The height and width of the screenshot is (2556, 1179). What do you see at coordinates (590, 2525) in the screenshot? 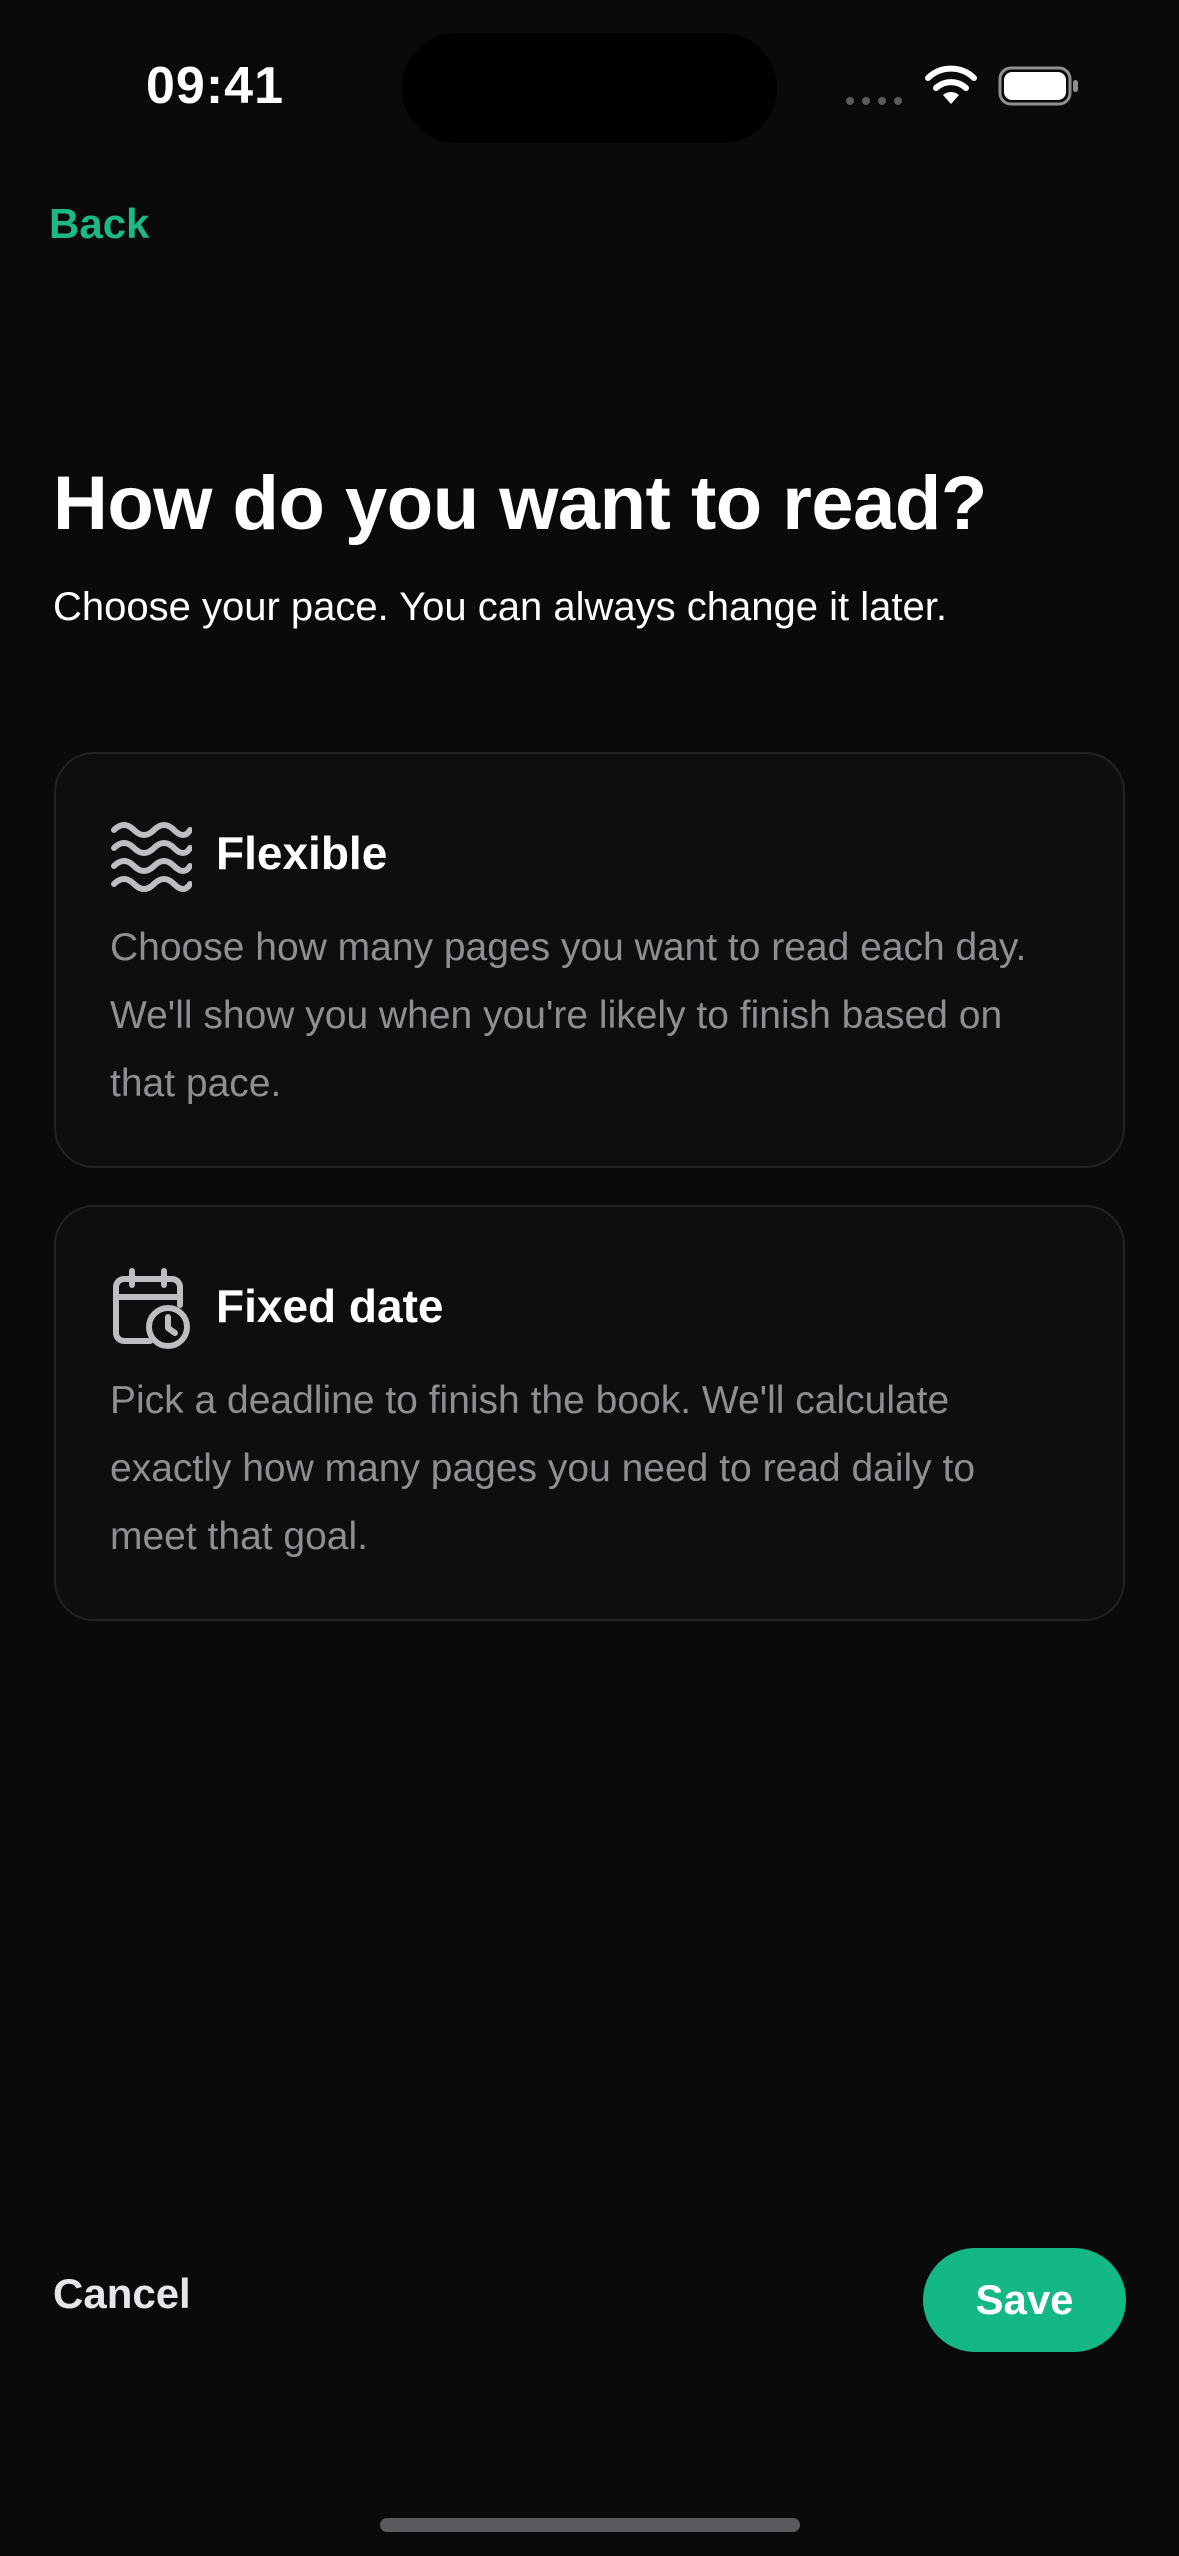
I see `home-indicator` at bounding box center [590, 2525].